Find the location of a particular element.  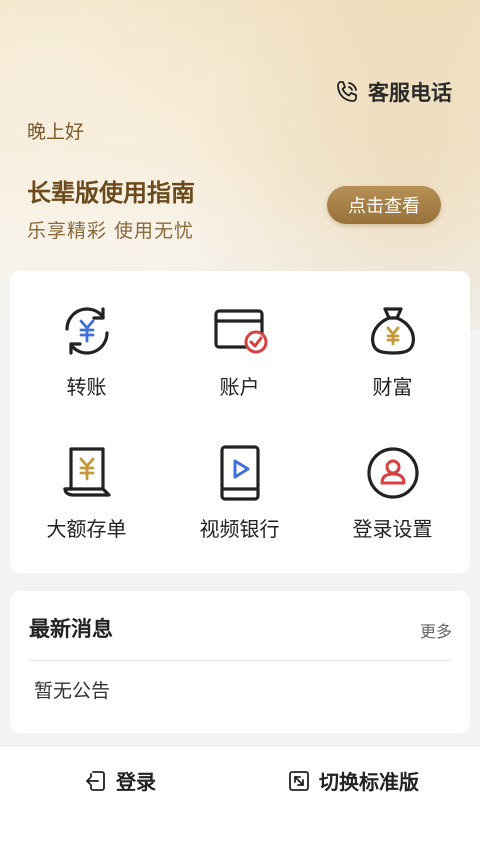

grid-item-label: 视频银行 is located at coordinates (239, 529).